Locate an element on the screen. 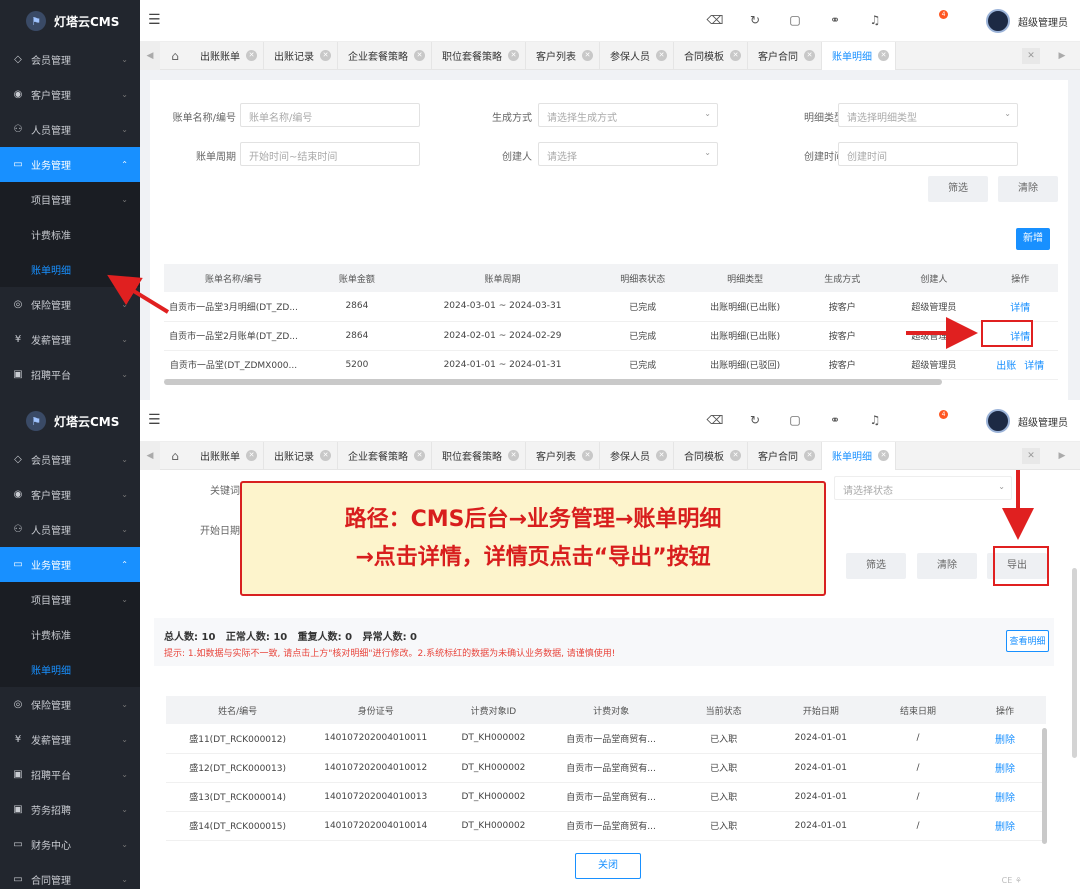 The width and height of the screenshot is (1080, 889). tab-item: 账单明细 ✕ is located at coordinates (859, 55).